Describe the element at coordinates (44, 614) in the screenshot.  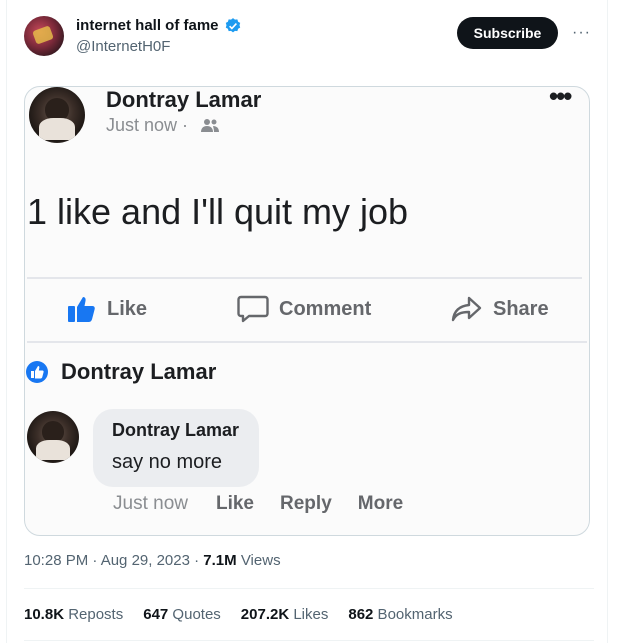
I see `reposts-count: 10.8K` at that location.